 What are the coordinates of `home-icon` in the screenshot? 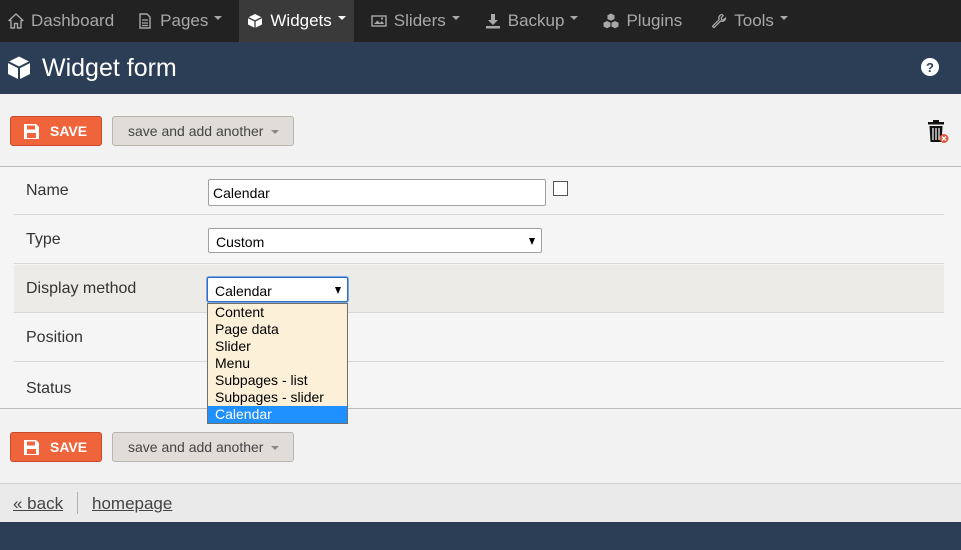 It's located at (16, 21).